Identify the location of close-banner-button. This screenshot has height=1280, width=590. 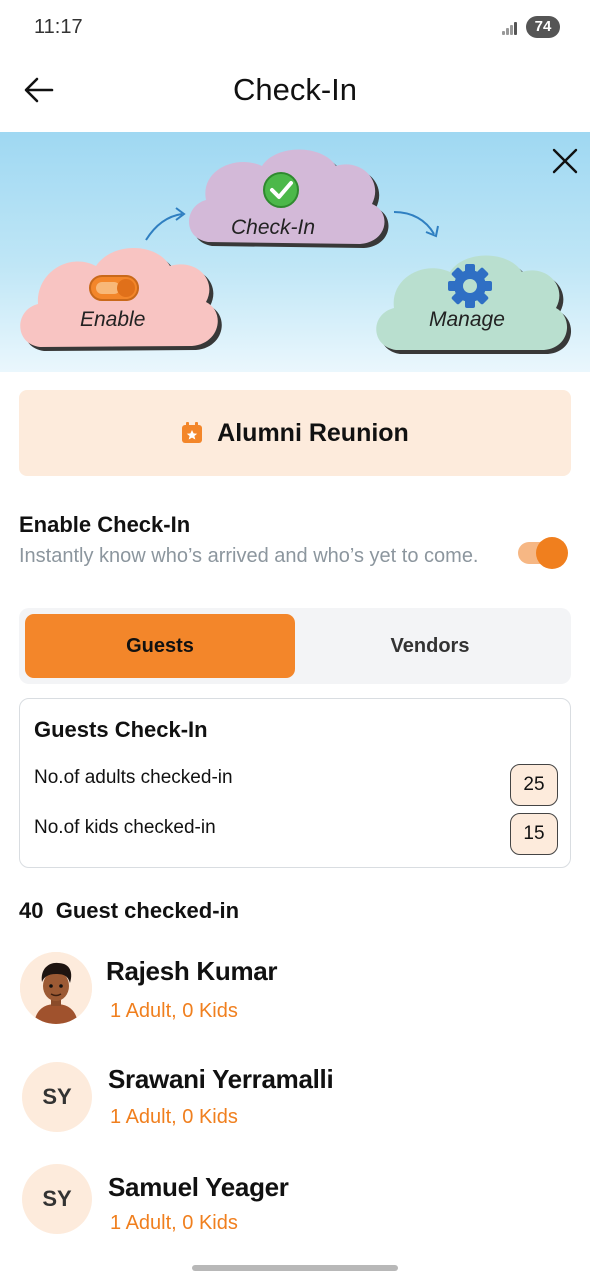
(565, 161).